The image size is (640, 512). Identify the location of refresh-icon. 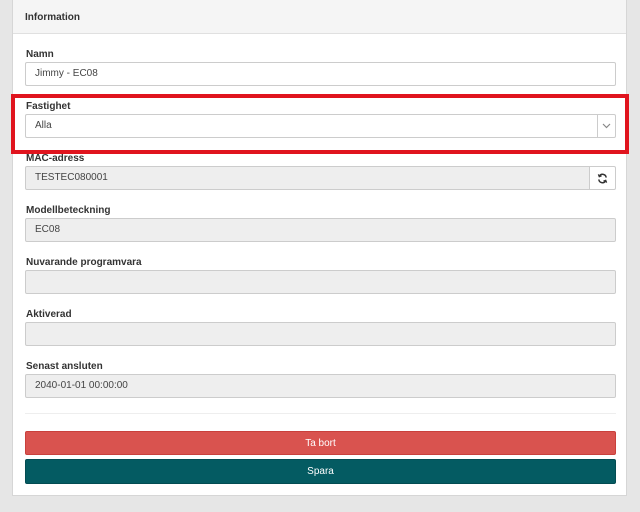
(602, 178).